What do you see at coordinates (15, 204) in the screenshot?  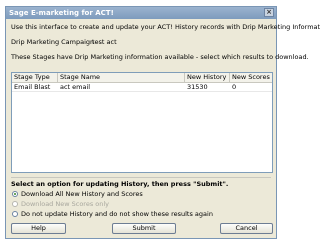 I see `radio-download-scores-only` at bounding box center [15, 204].